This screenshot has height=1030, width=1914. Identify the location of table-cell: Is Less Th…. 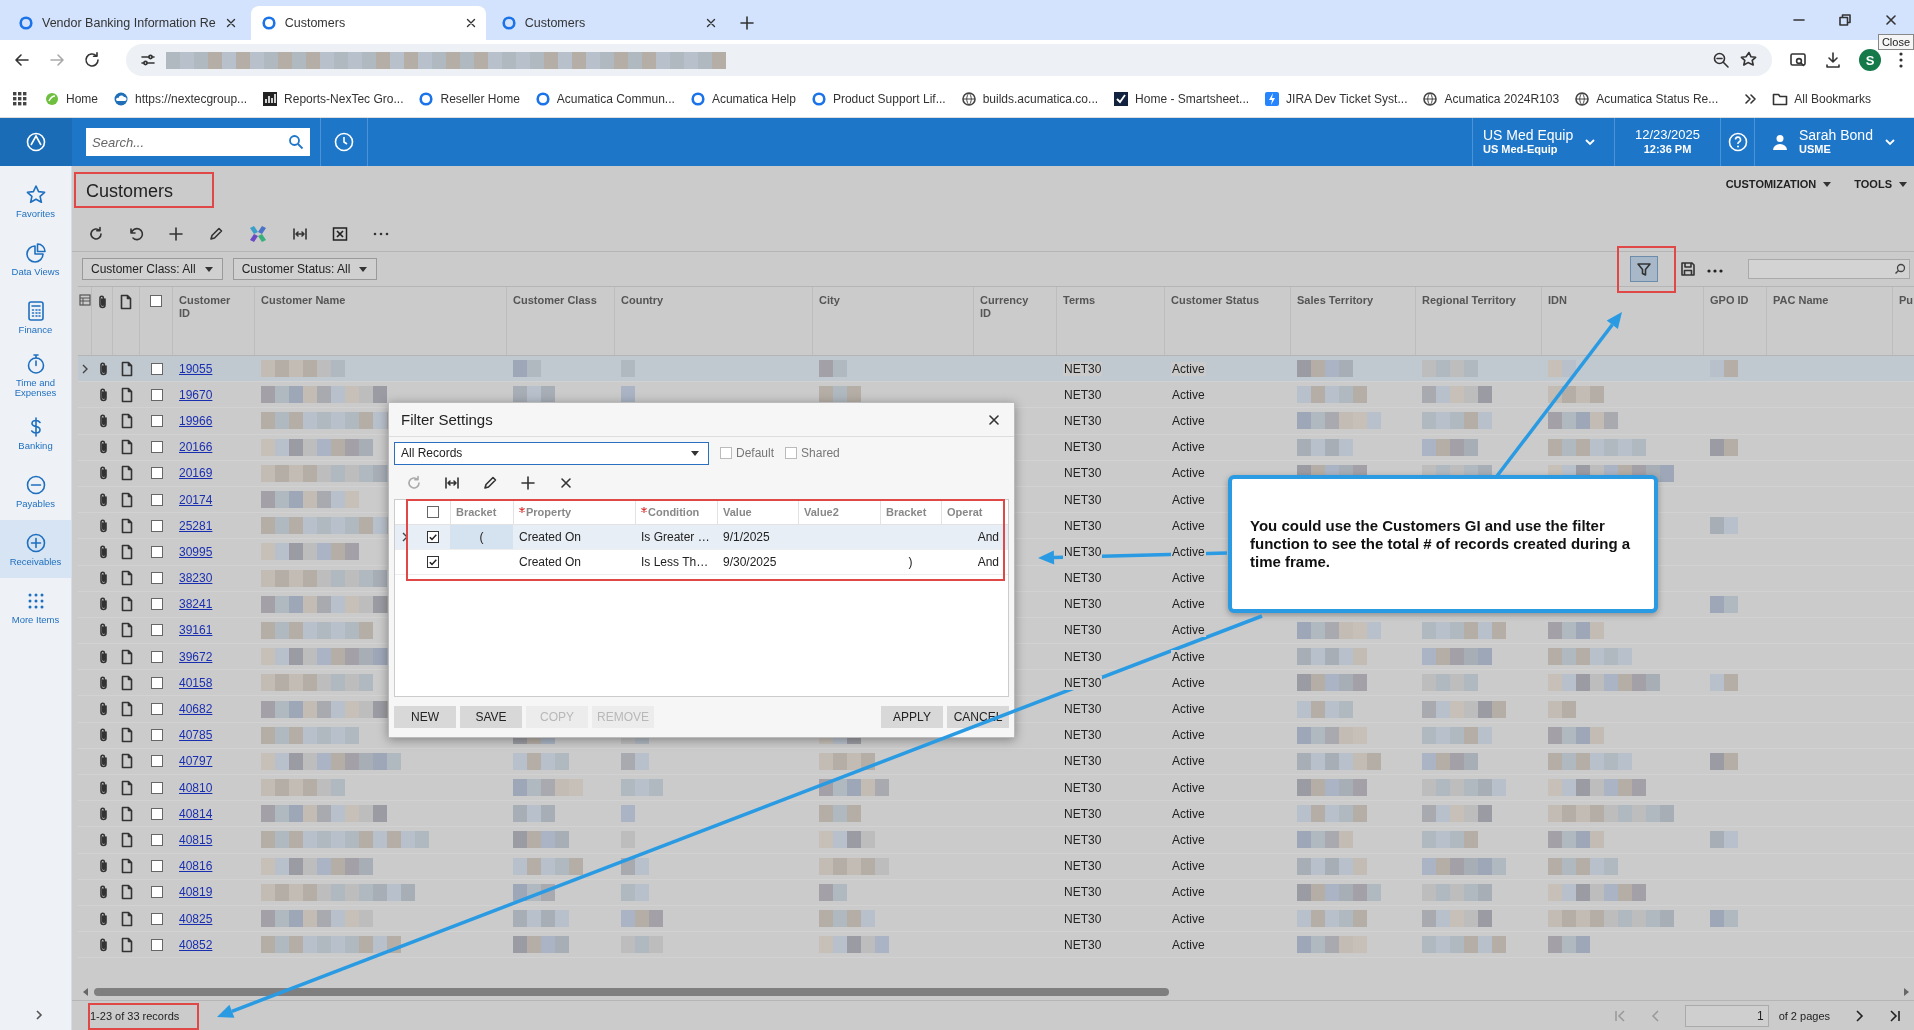
(675, 562).